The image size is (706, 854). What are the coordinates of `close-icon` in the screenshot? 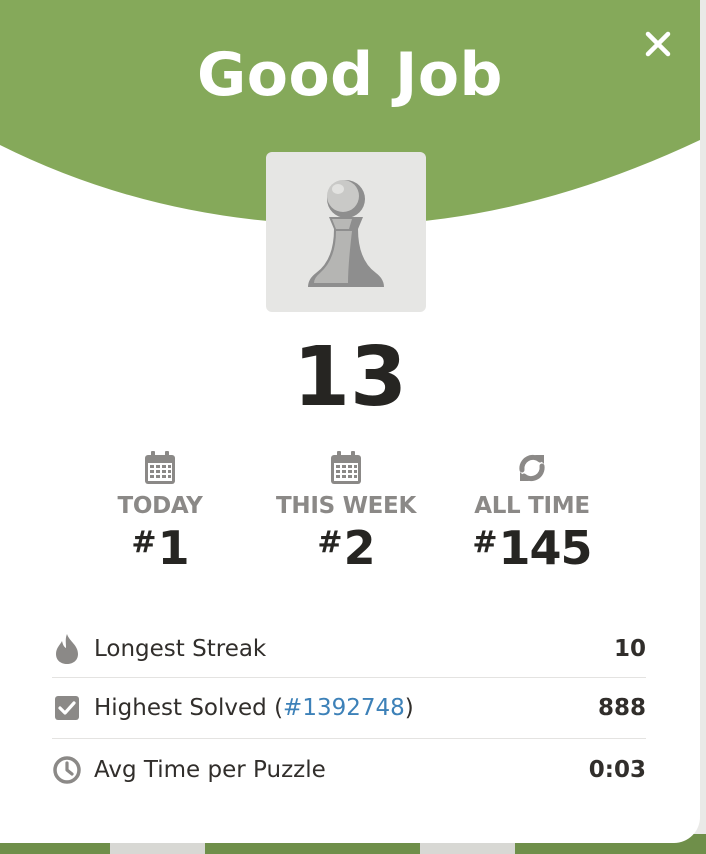 It's located at (658, 44).